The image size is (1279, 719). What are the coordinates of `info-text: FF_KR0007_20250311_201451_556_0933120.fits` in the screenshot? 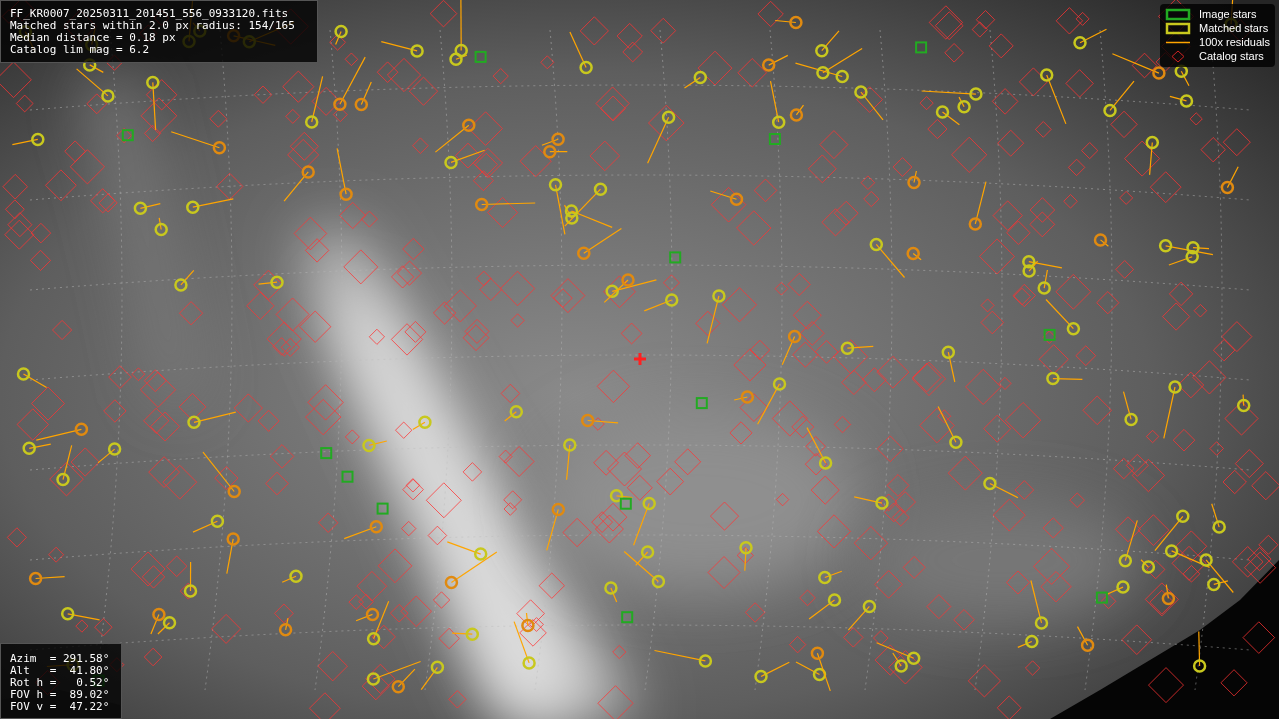 It's located at (150, 14).